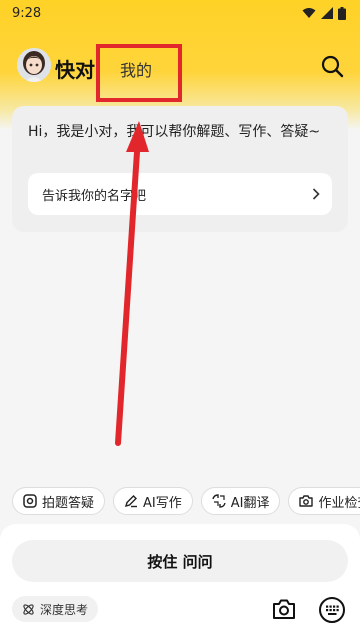  I want to click on greeting-text: Hi，我是小对，我可以帮你解题、写作、答疑~, so click(174, 132).